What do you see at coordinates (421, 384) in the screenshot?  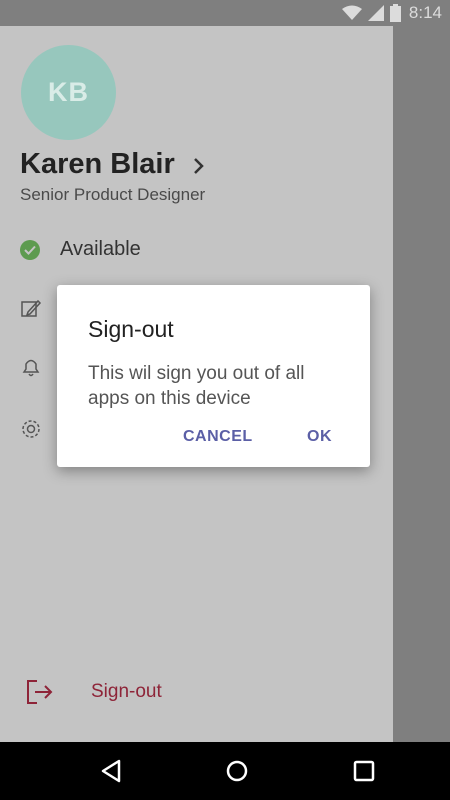 I see `drawer-scrim` at bounding box center [421, 384].